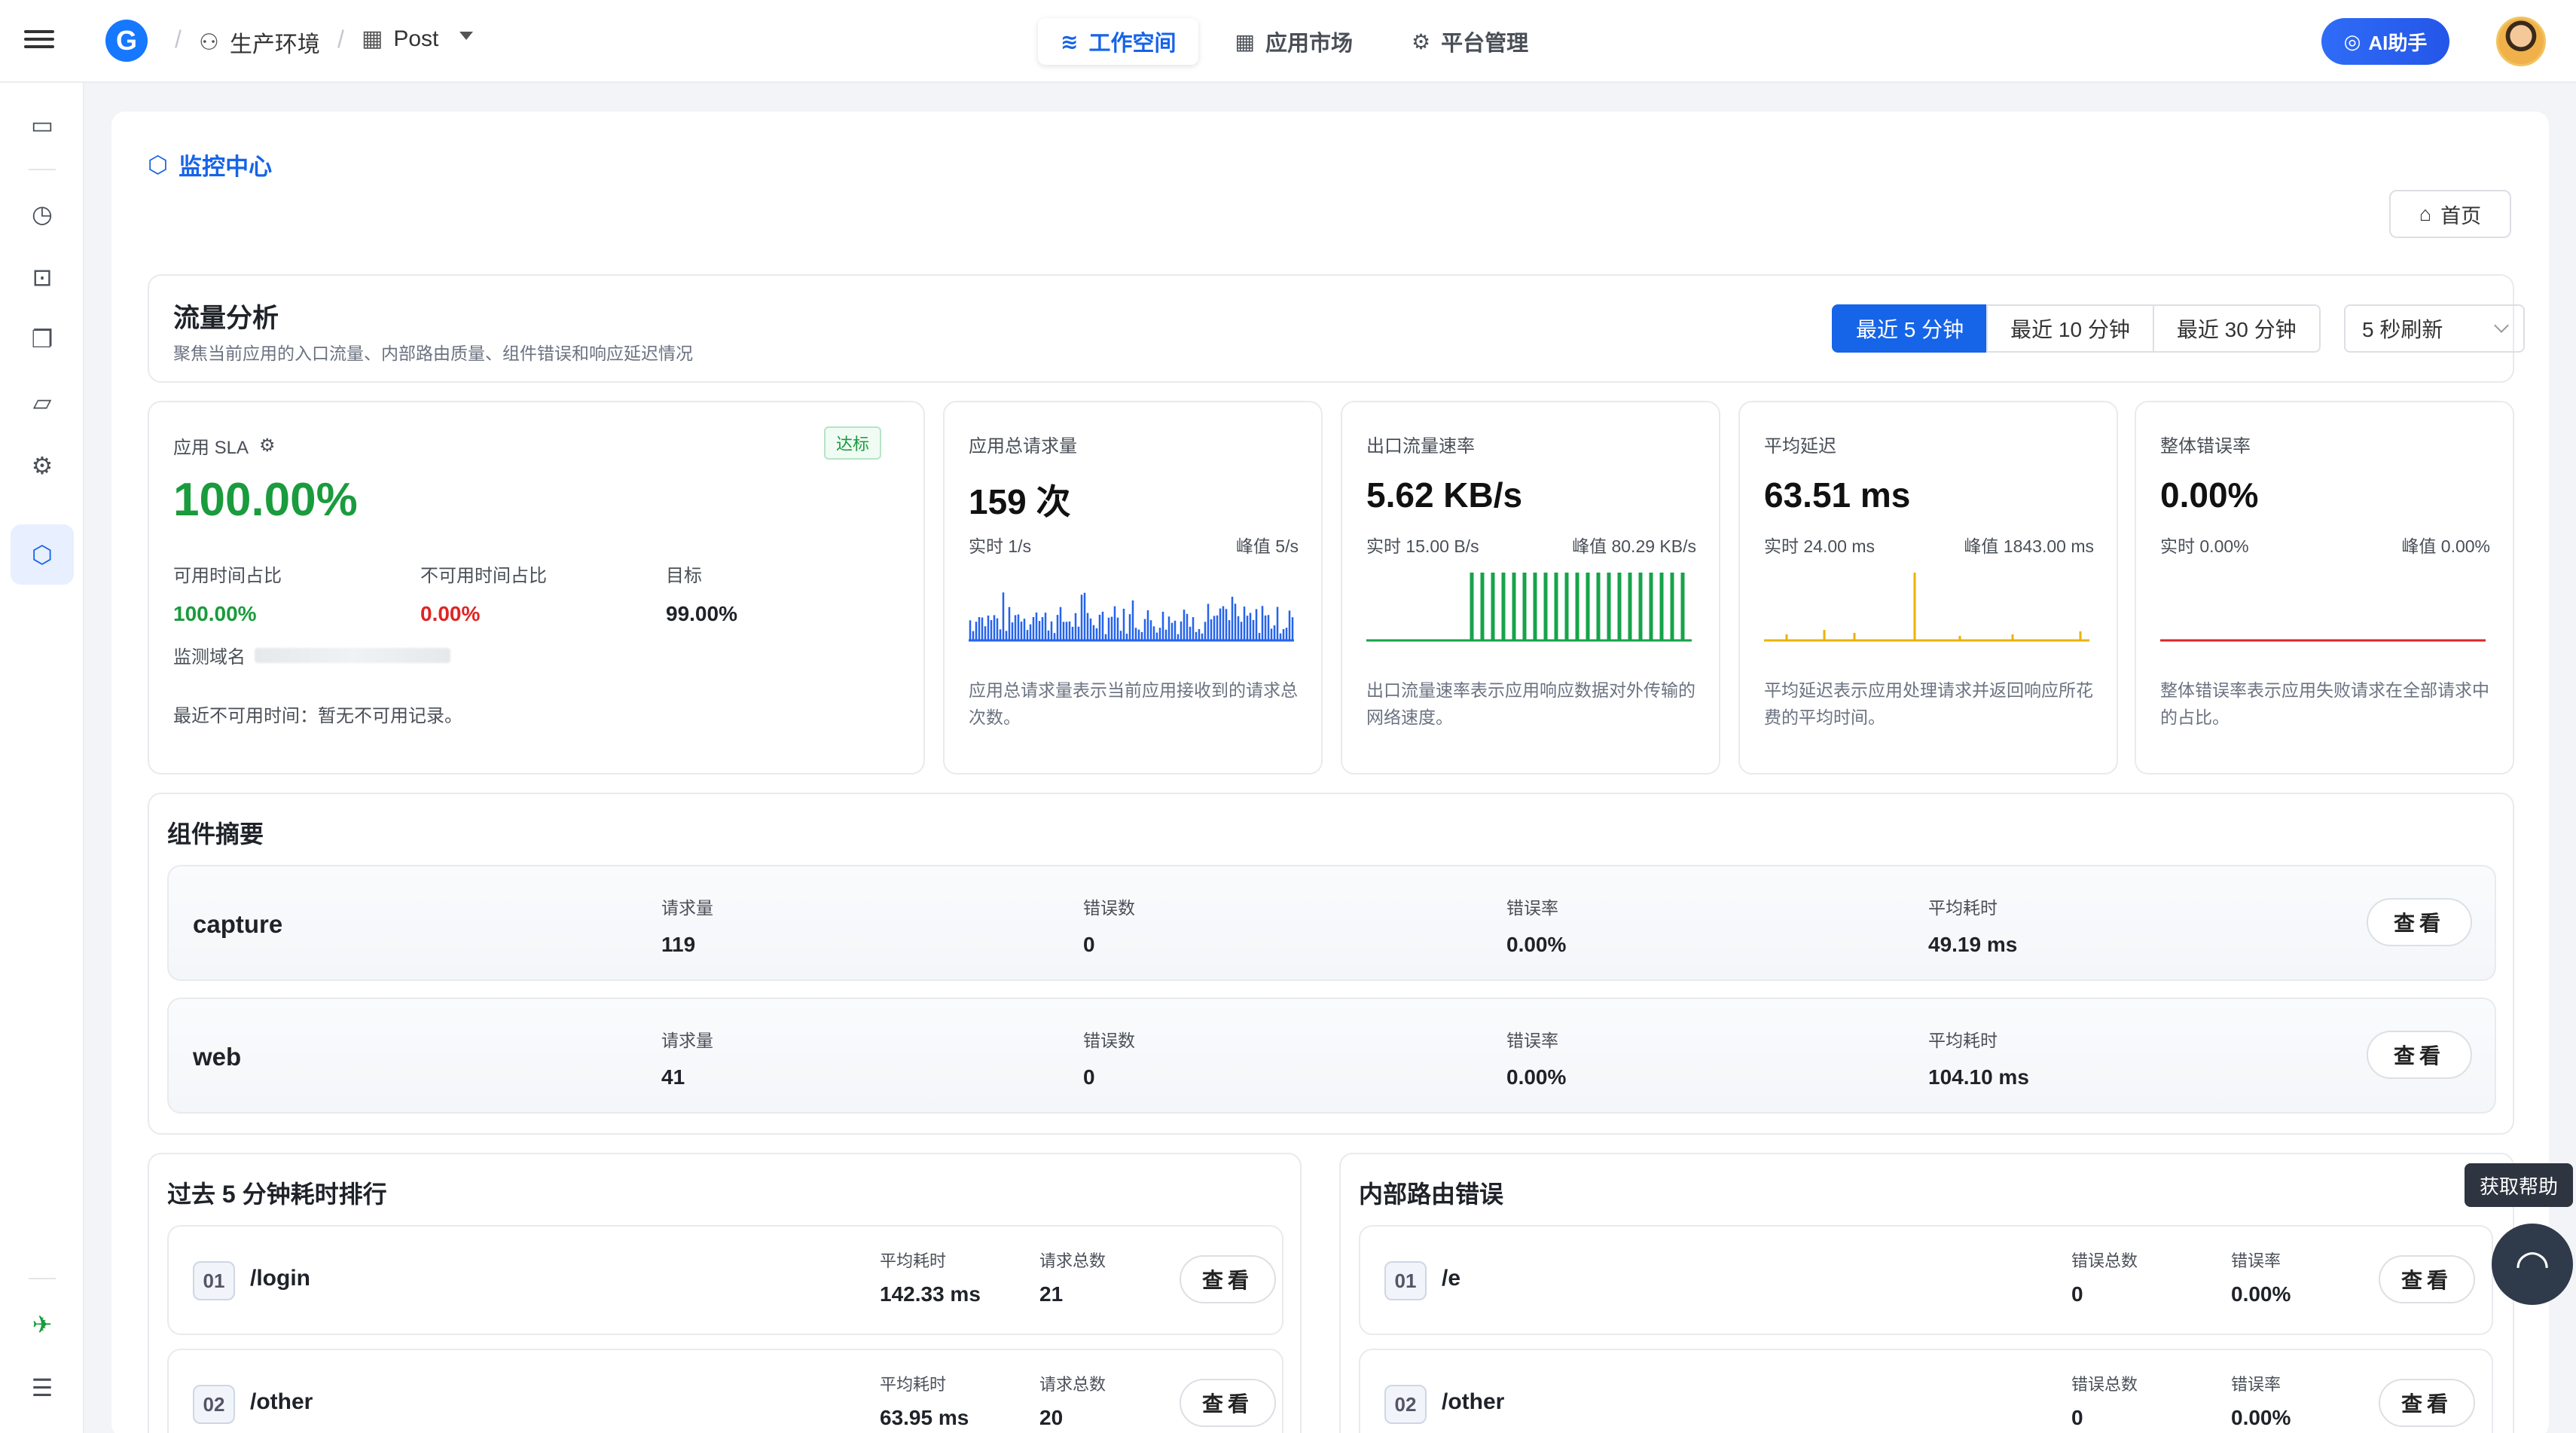  Describe the element at coordinates (1820, 546) in the screenshot. I see `metric-realtime: 实时 24.00 ms` at that location.